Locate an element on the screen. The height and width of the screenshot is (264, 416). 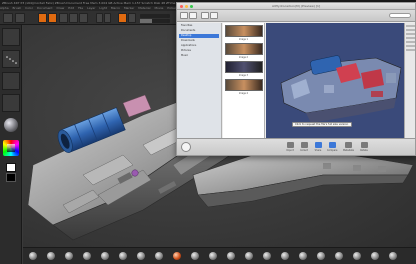
collect-icon is located at coordinates (304, 145).